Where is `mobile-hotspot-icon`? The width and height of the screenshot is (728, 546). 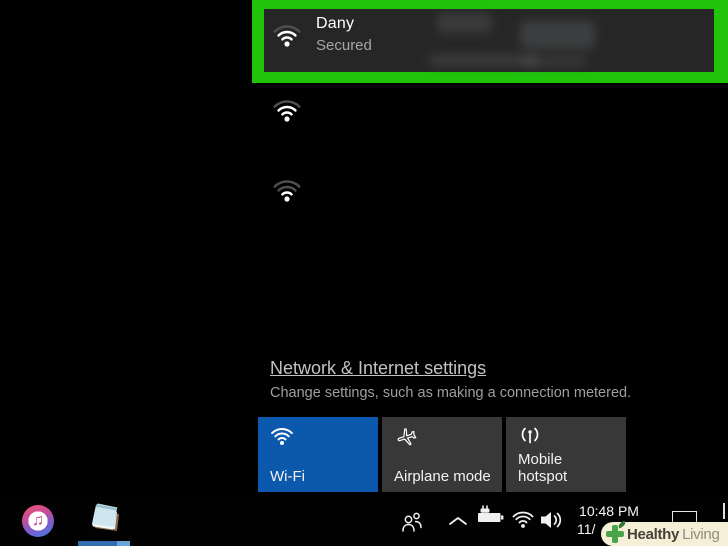
mobile-hotspot-icon is located at coordinates (530, 435).